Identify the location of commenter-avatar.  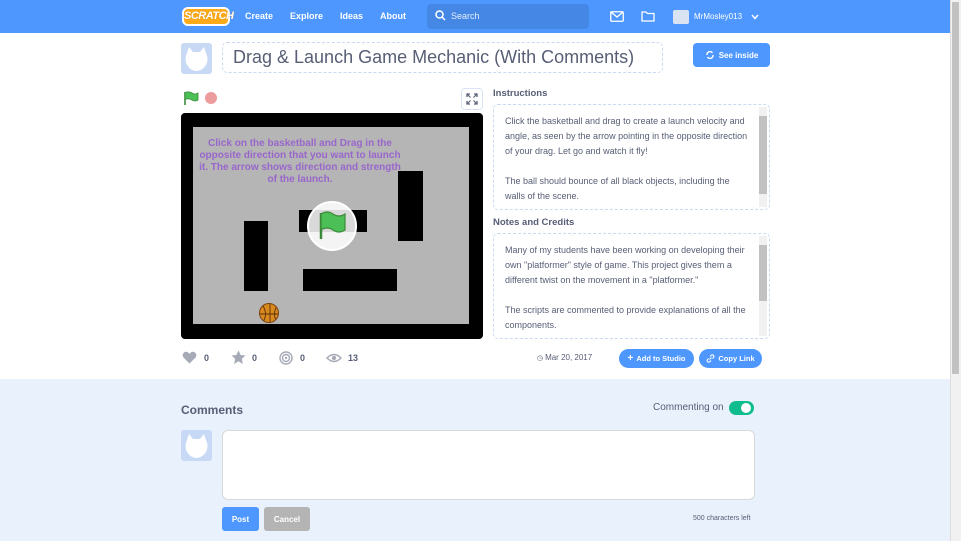
(196, 445).